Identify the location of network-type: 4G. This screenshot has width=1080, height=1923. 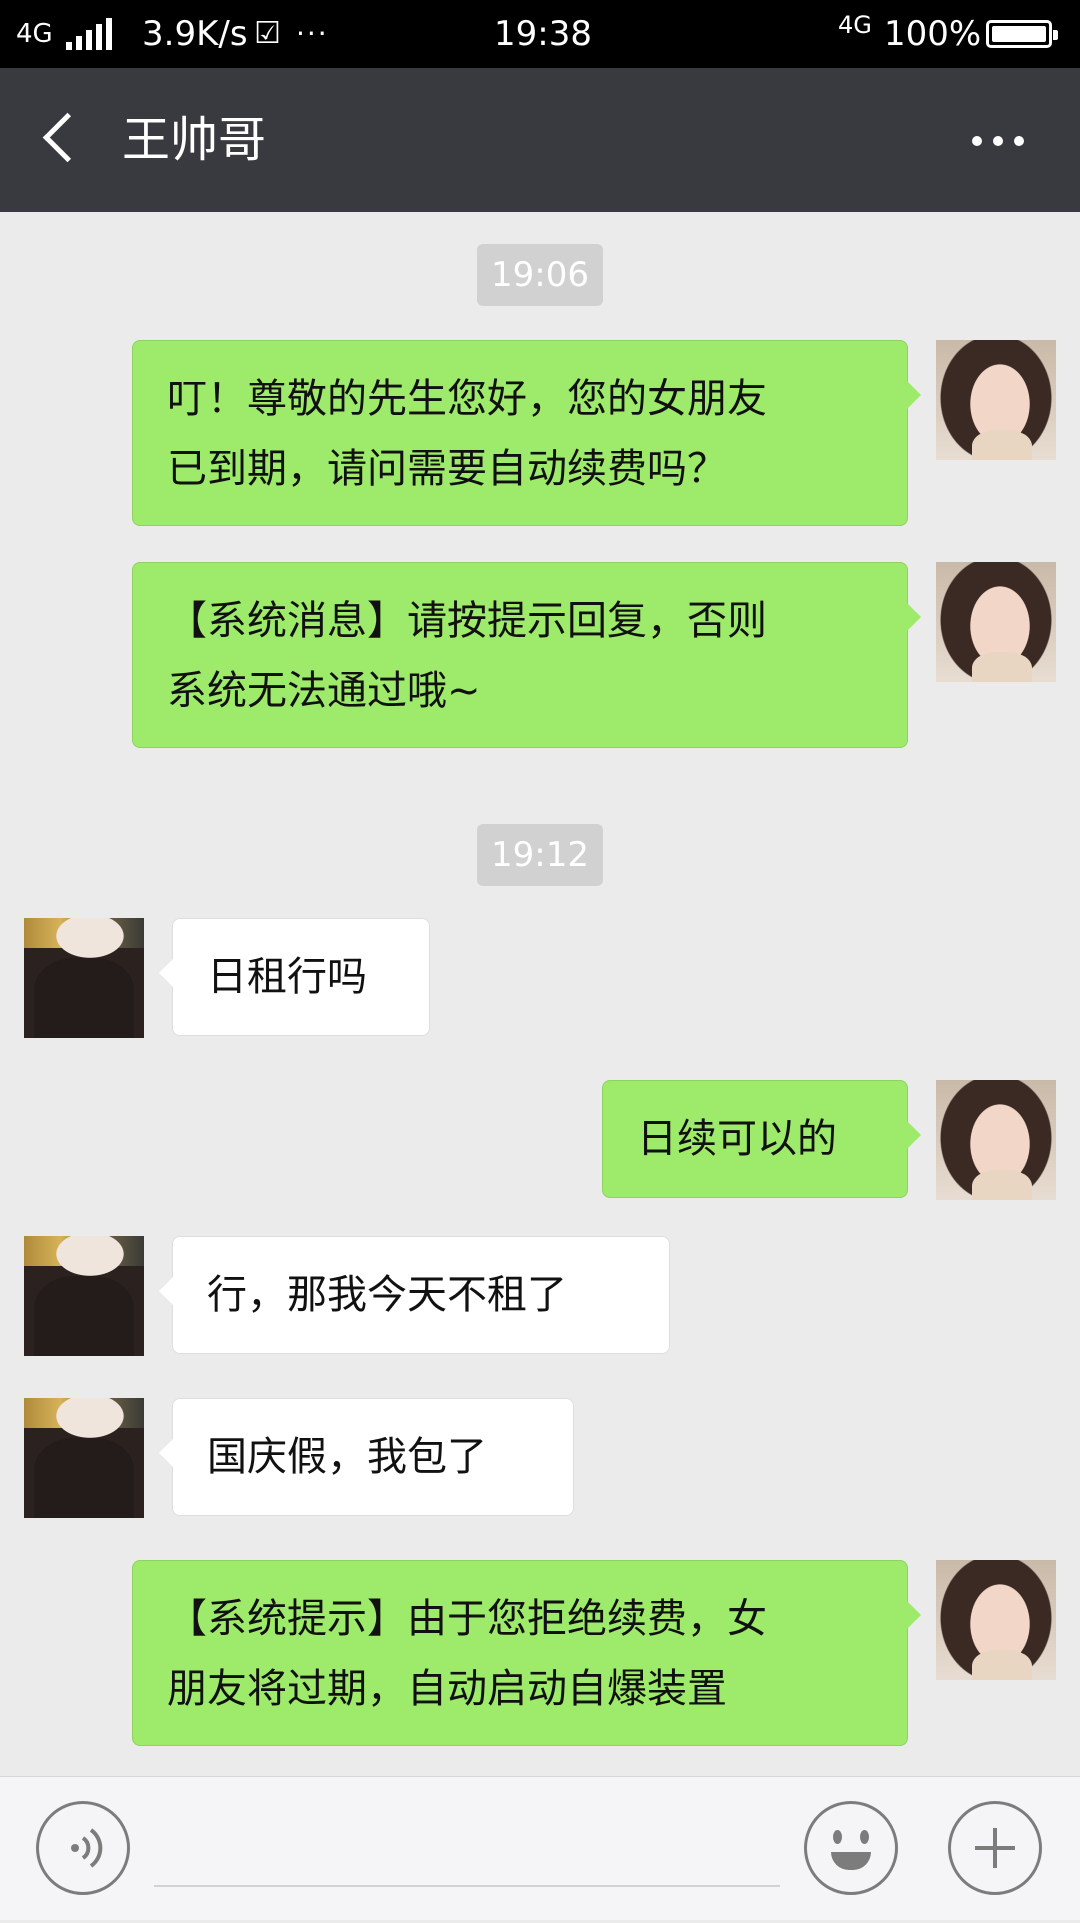
(34, 34).